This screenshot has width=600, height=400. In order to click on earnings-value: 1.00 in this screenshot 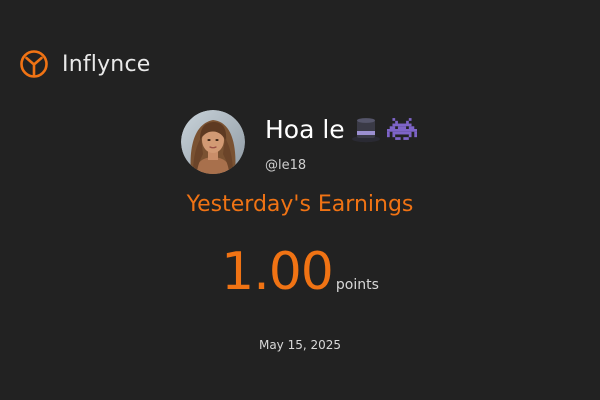, I will do `click(277, 272)`.